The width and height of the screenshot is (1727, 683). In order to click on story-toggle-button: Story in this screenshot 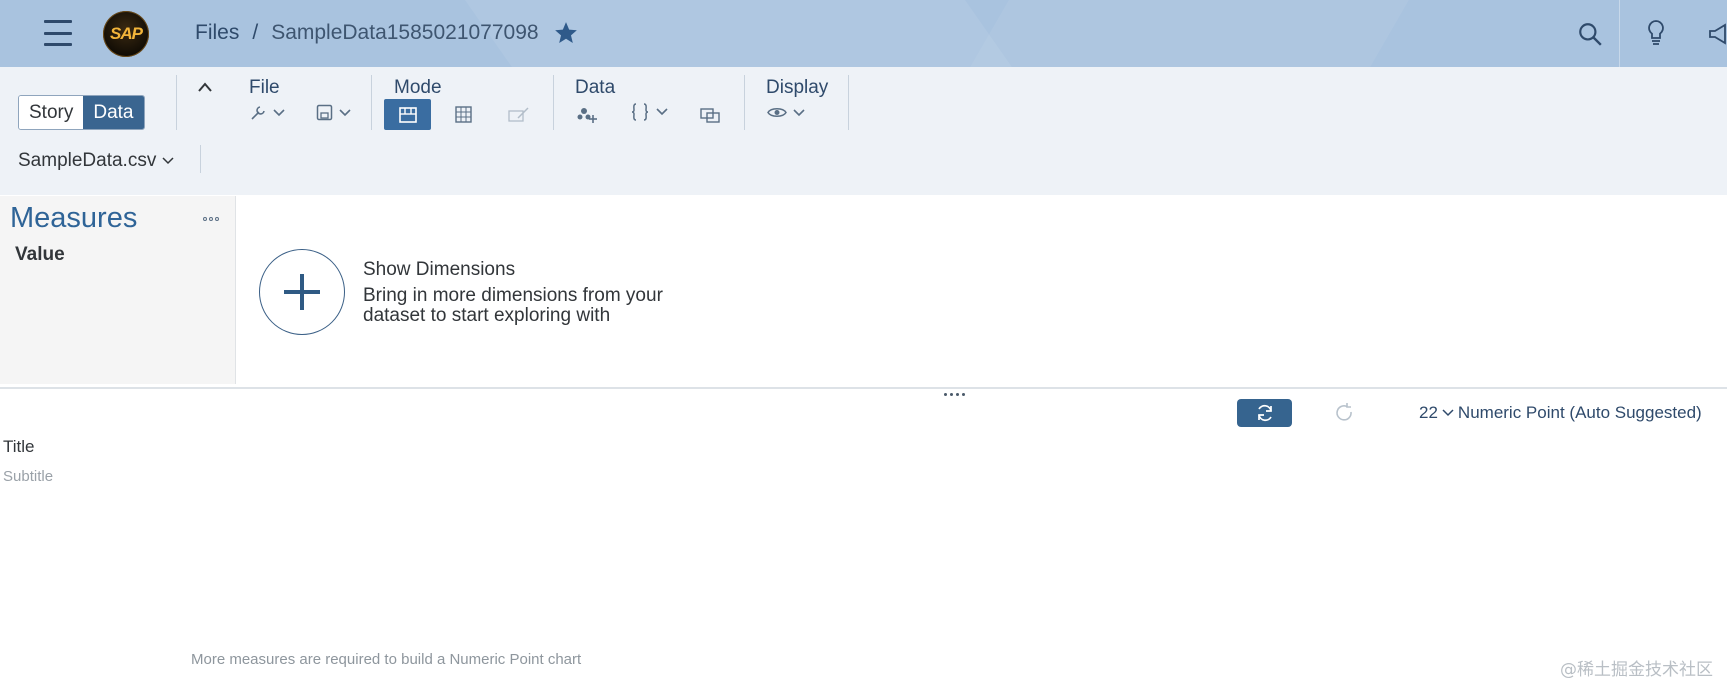, I will do `click(51, 112)`.